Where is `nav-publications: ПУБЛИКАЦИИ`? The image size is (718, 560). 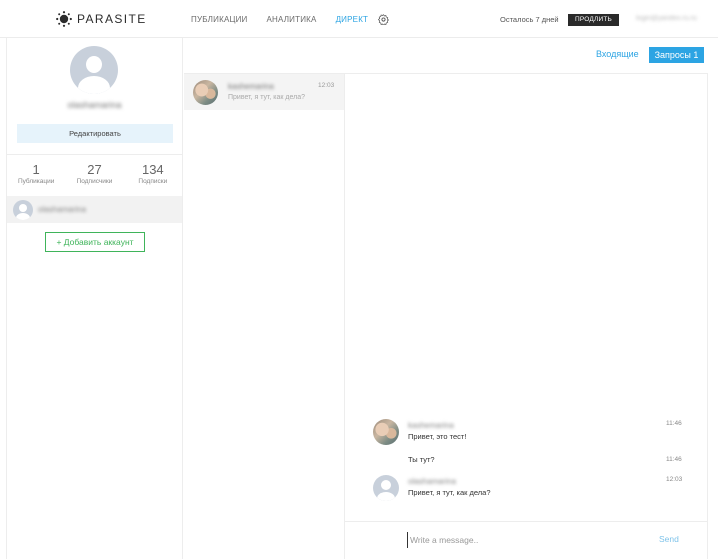
nav-publications: ПУБЛИКАЦИИ is located at coordinates (219, 19).